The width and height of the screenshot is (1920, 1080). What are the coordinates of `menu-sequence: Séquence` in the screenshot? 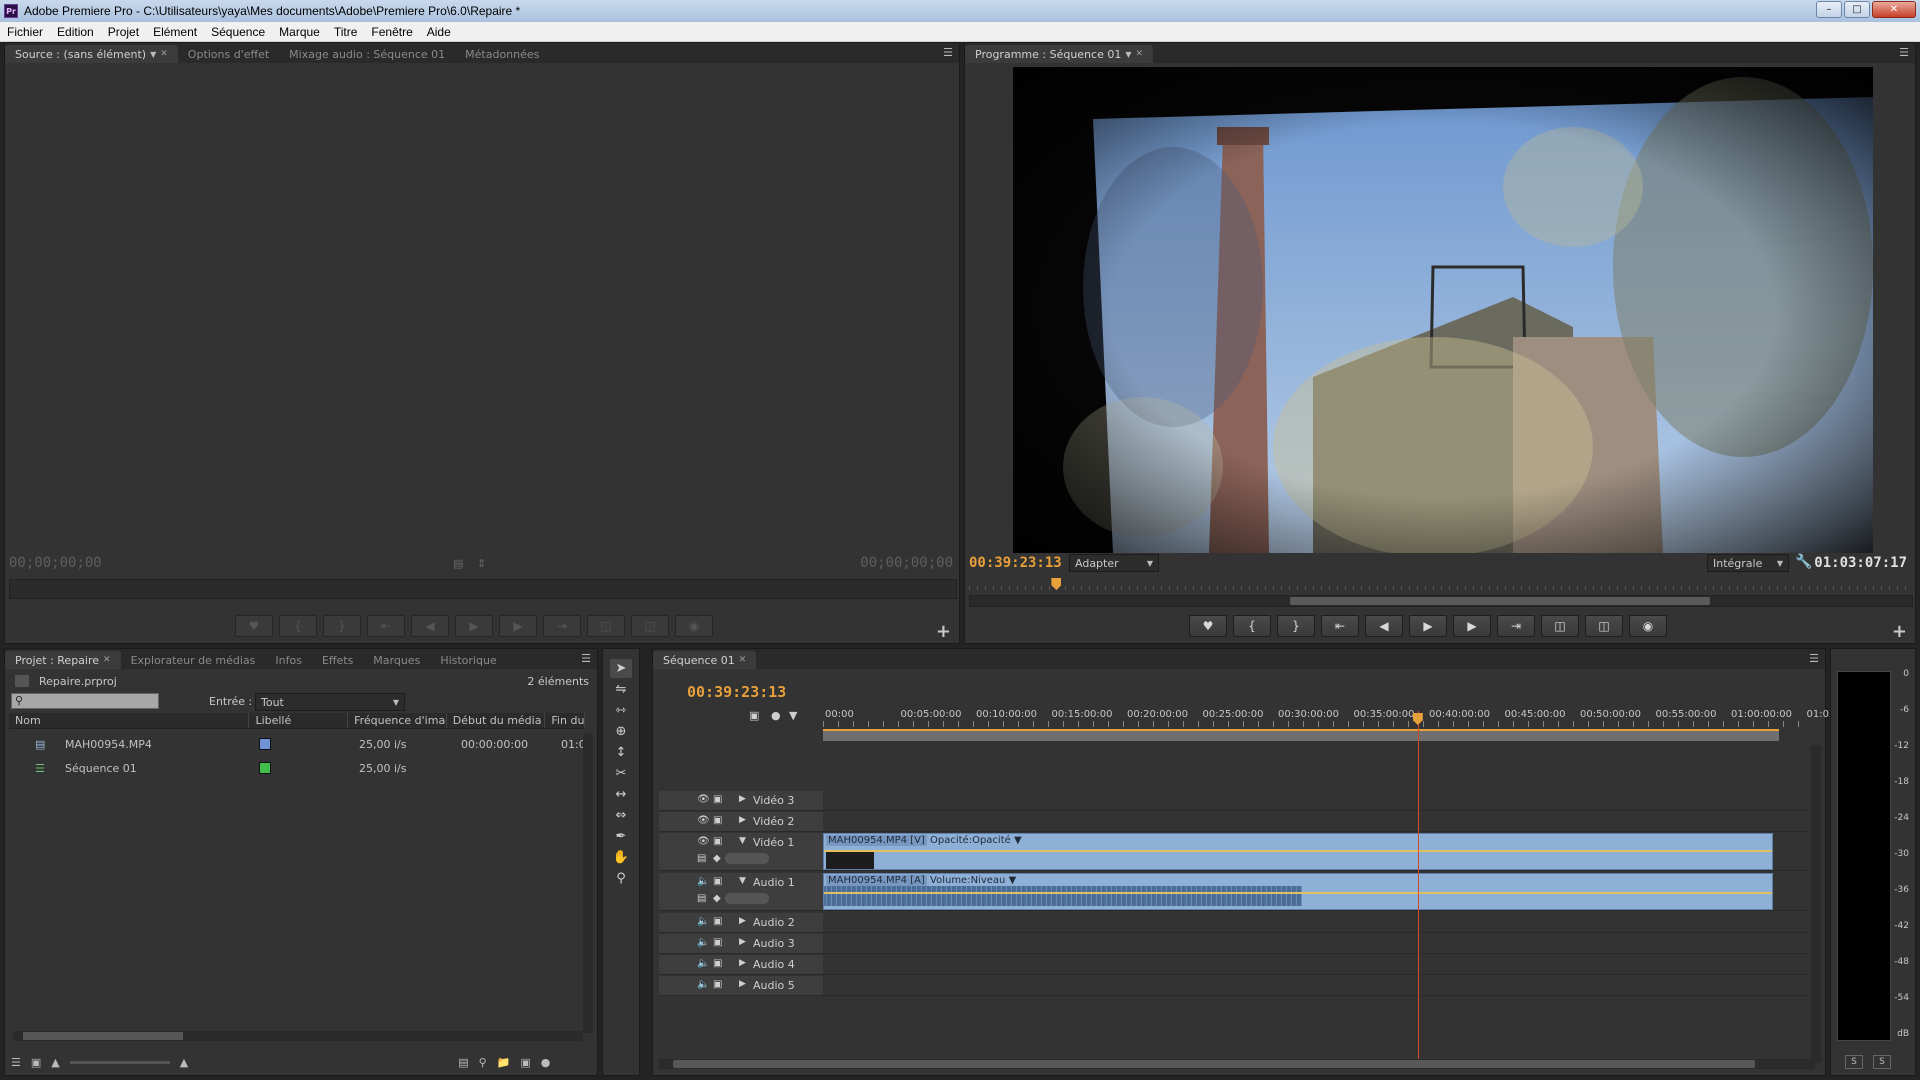 It's located at (238, 32).